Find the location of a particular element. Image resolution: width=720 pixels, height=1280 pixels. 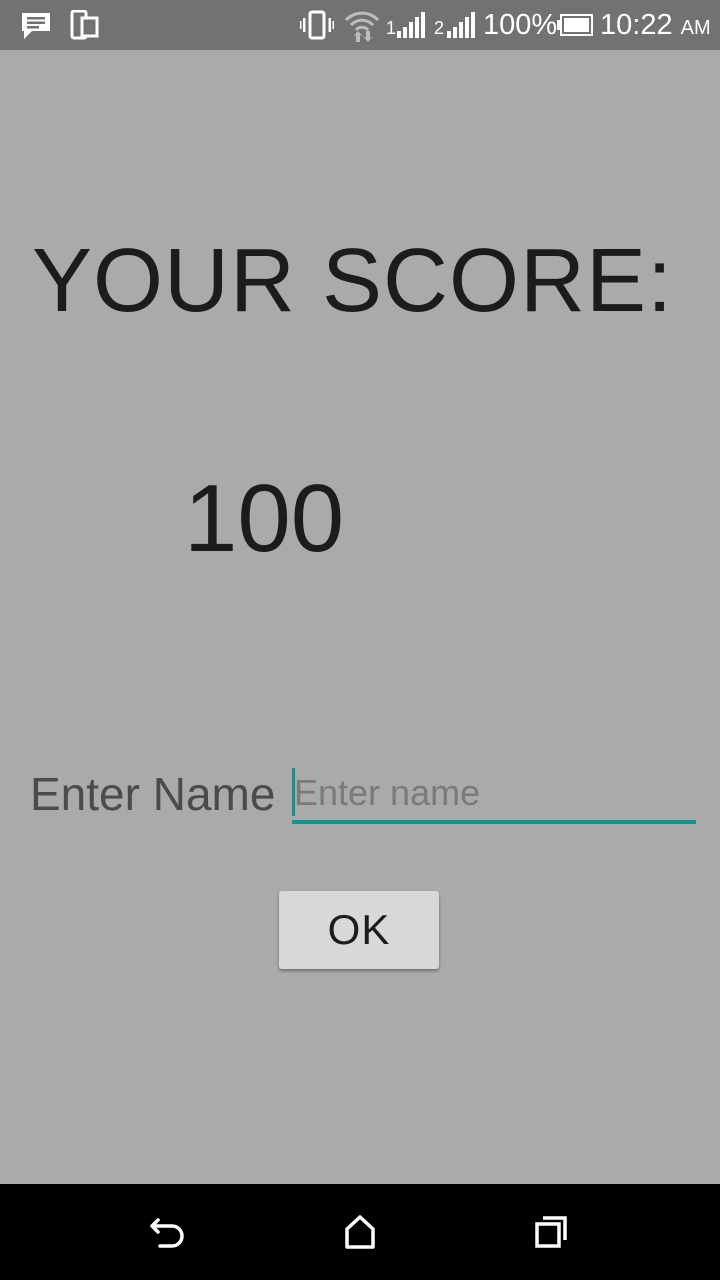

status-bar: 1 2 100% 10:22 AM is located at coordinates (360, 25).